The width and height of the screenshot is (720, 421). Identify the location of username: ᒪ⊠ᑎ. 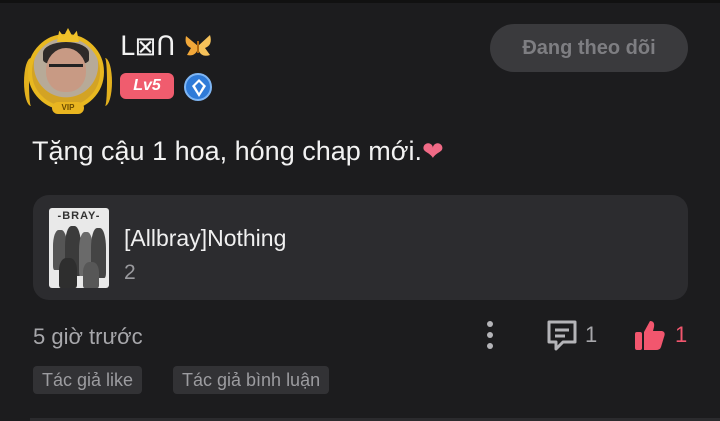
(166, 46).